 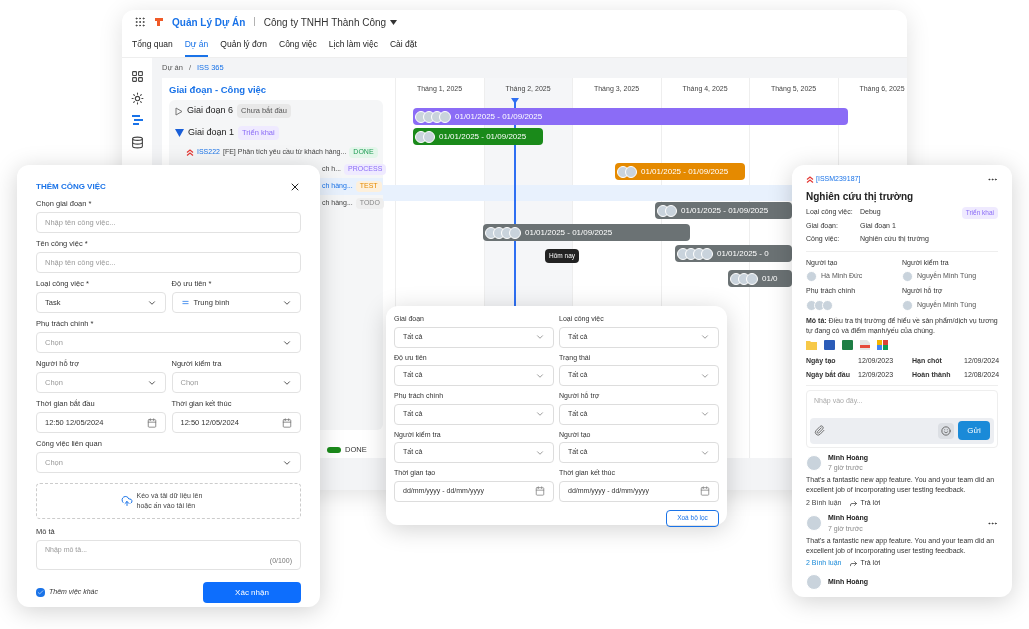 I want to click on timeline-bar: 01/01/2025 - 0, so click(x=733, y=253).